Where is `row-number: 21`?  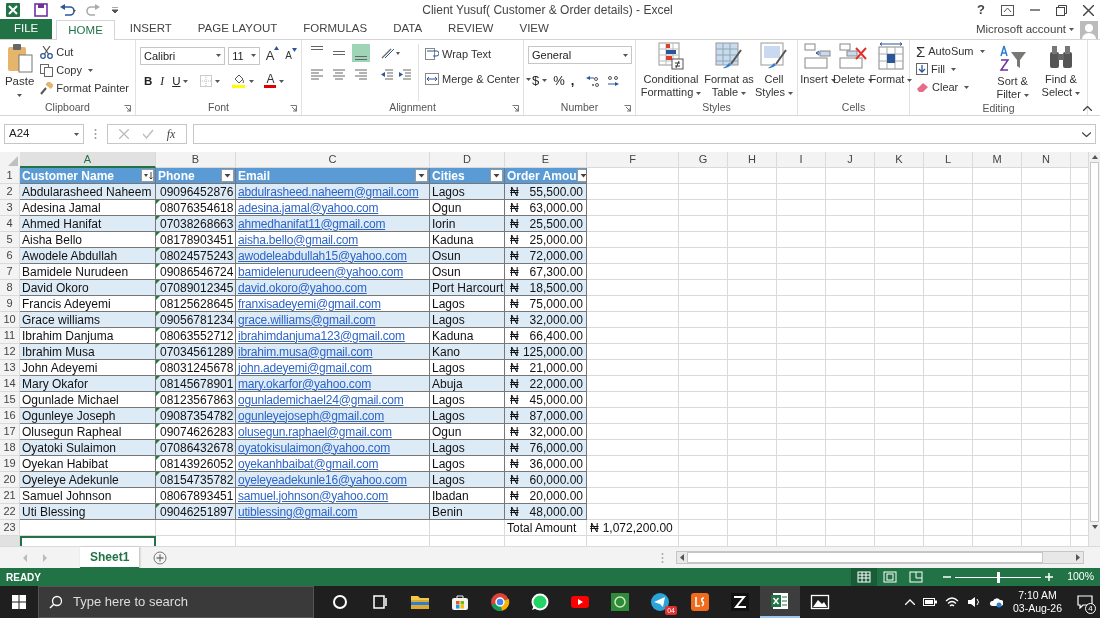
row-number: 21 is located at coordinates (10, 496).